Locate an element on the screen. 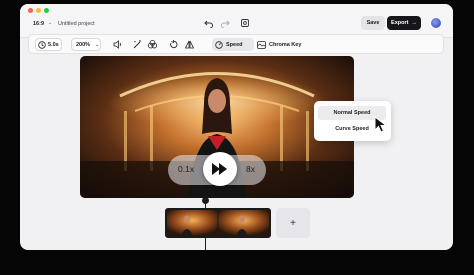 This screenshot has width=474, height=275. zoom-select: 200% ⌄ is located at coordinates (86, 44).